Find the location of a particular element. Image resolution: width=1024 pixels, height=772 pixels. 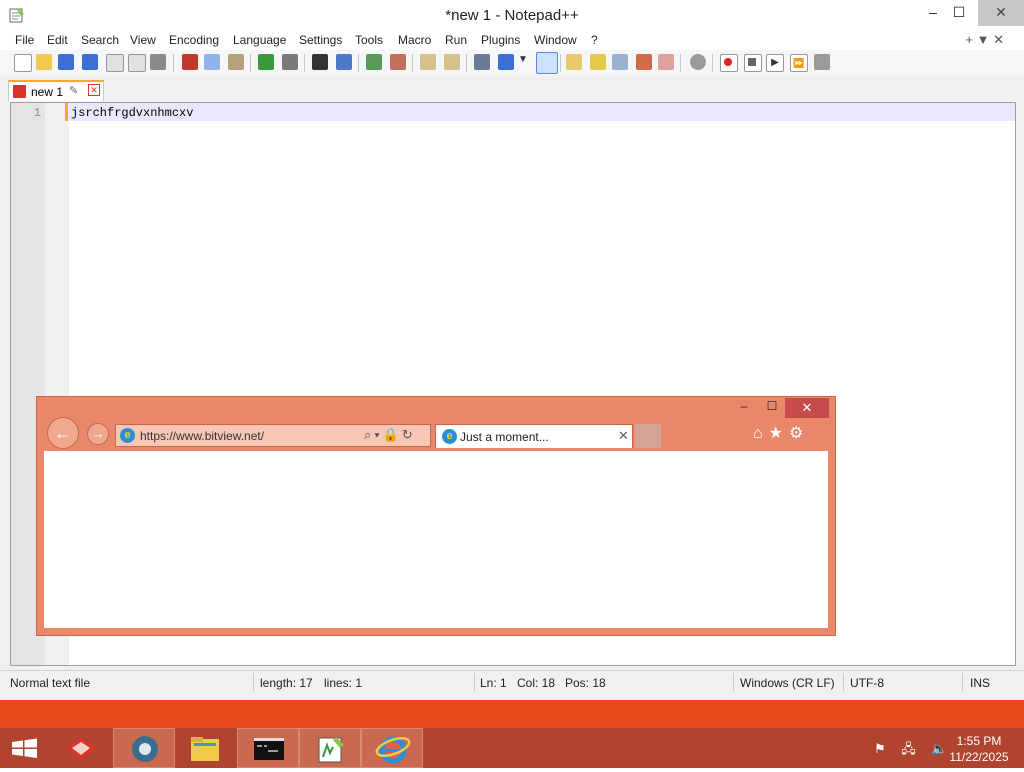

menu-help: ? is located at coordinates (594, 40).